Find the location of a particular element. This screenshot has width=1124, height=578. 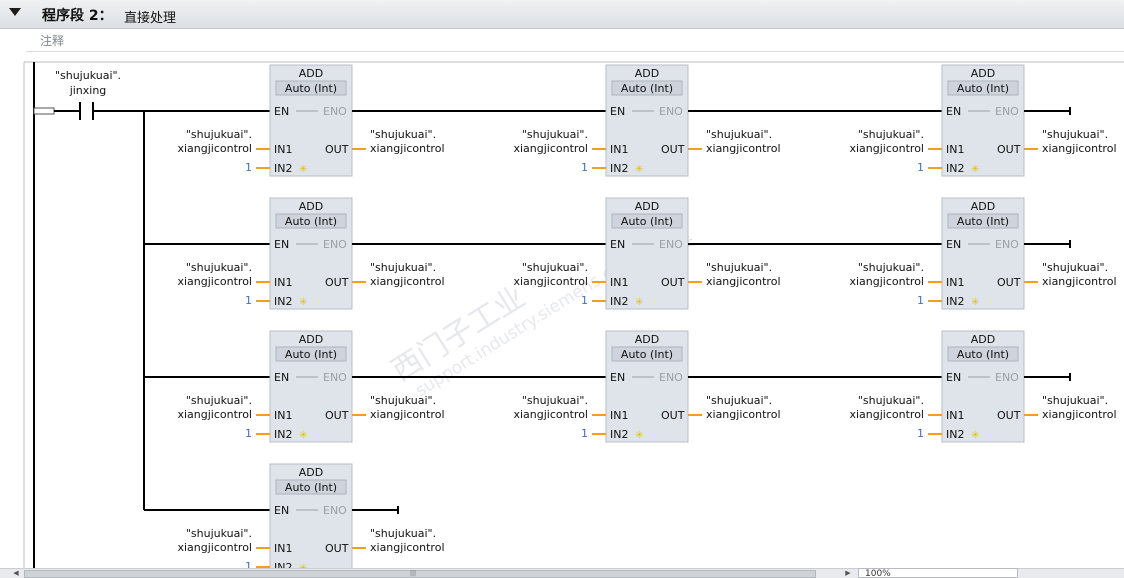

network-comment-field: 注释 is located at coordinates (575, 40).